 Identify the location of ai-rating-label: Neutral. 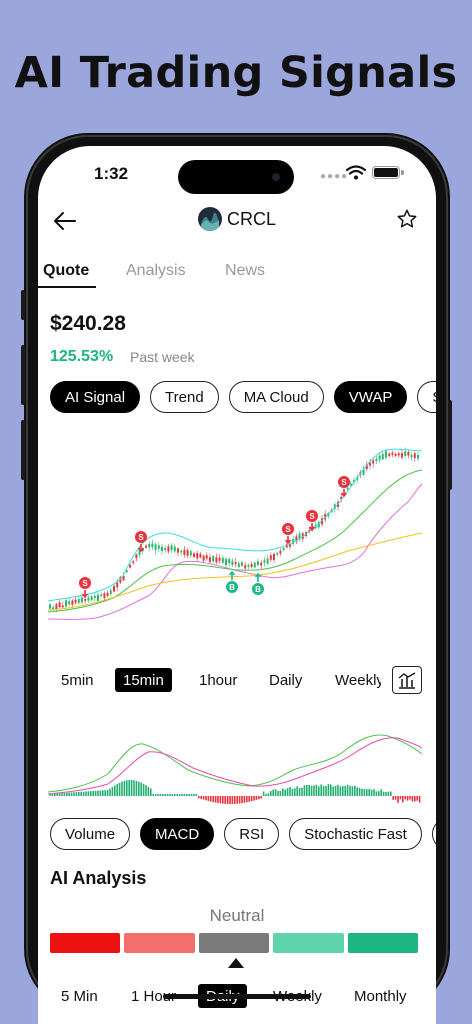
(237, 915).